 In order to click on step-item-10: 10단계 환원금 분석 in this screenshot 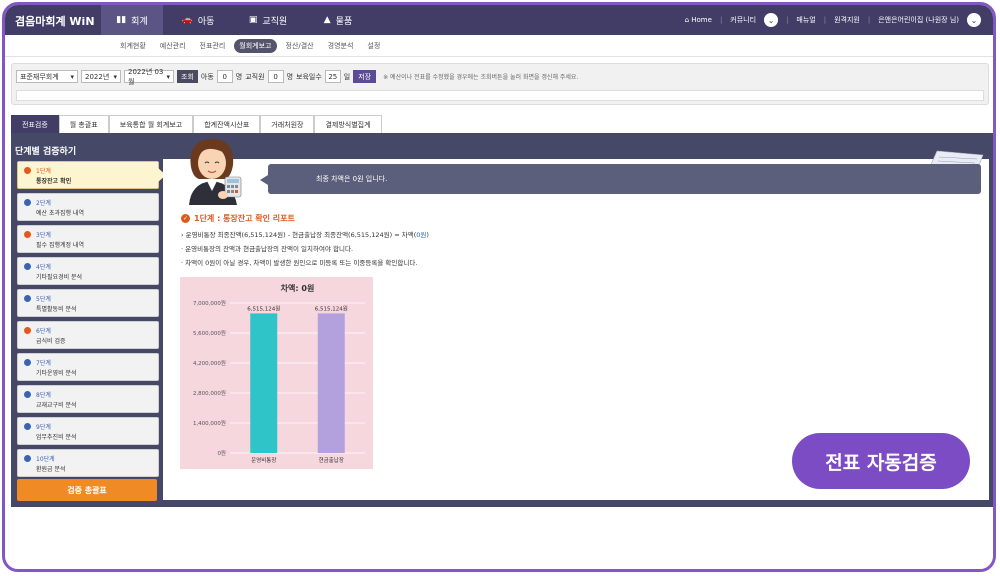, I will do `click(88, 463)`.